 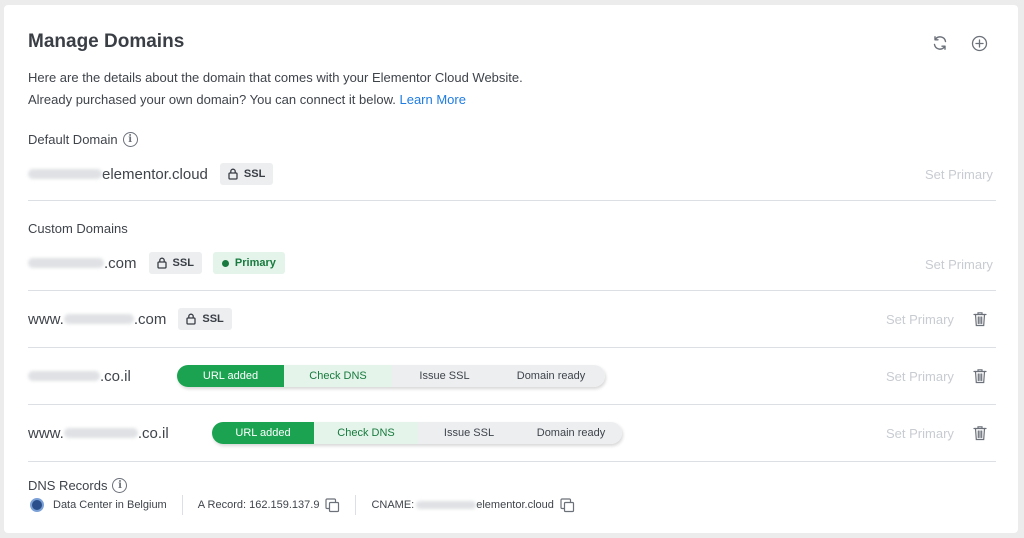 What do you see at coordinates (432, 99) in the screenshot?
I see `learn-more-link: Learn More` at bounding box center [432, 99].